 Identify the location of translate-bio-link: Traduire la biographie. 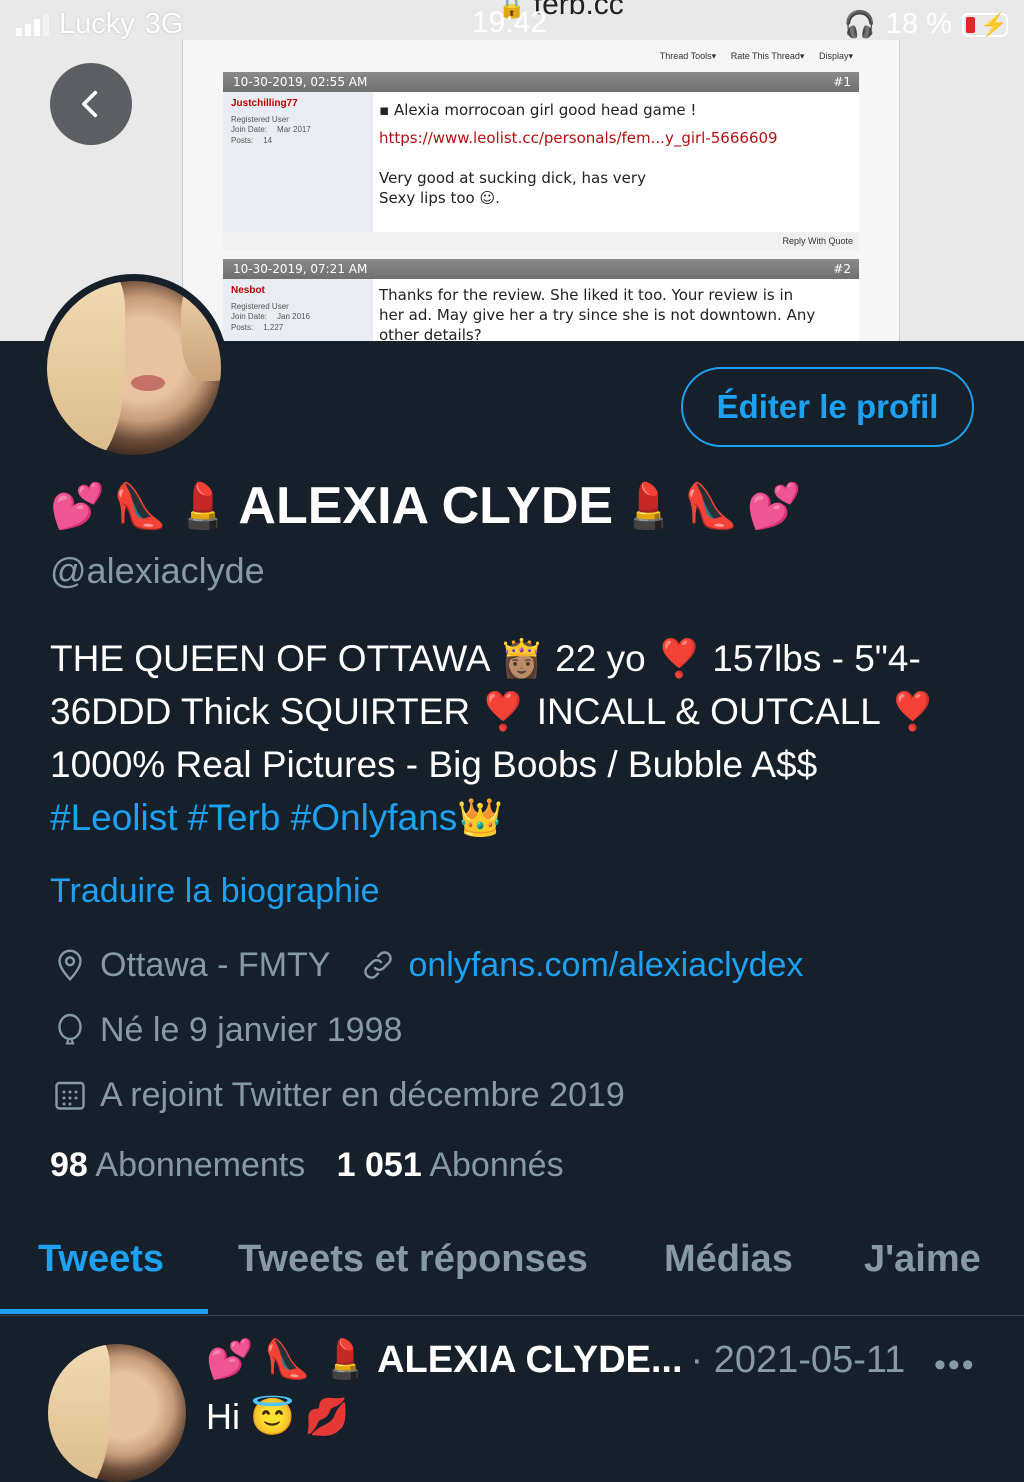
(215, 891).